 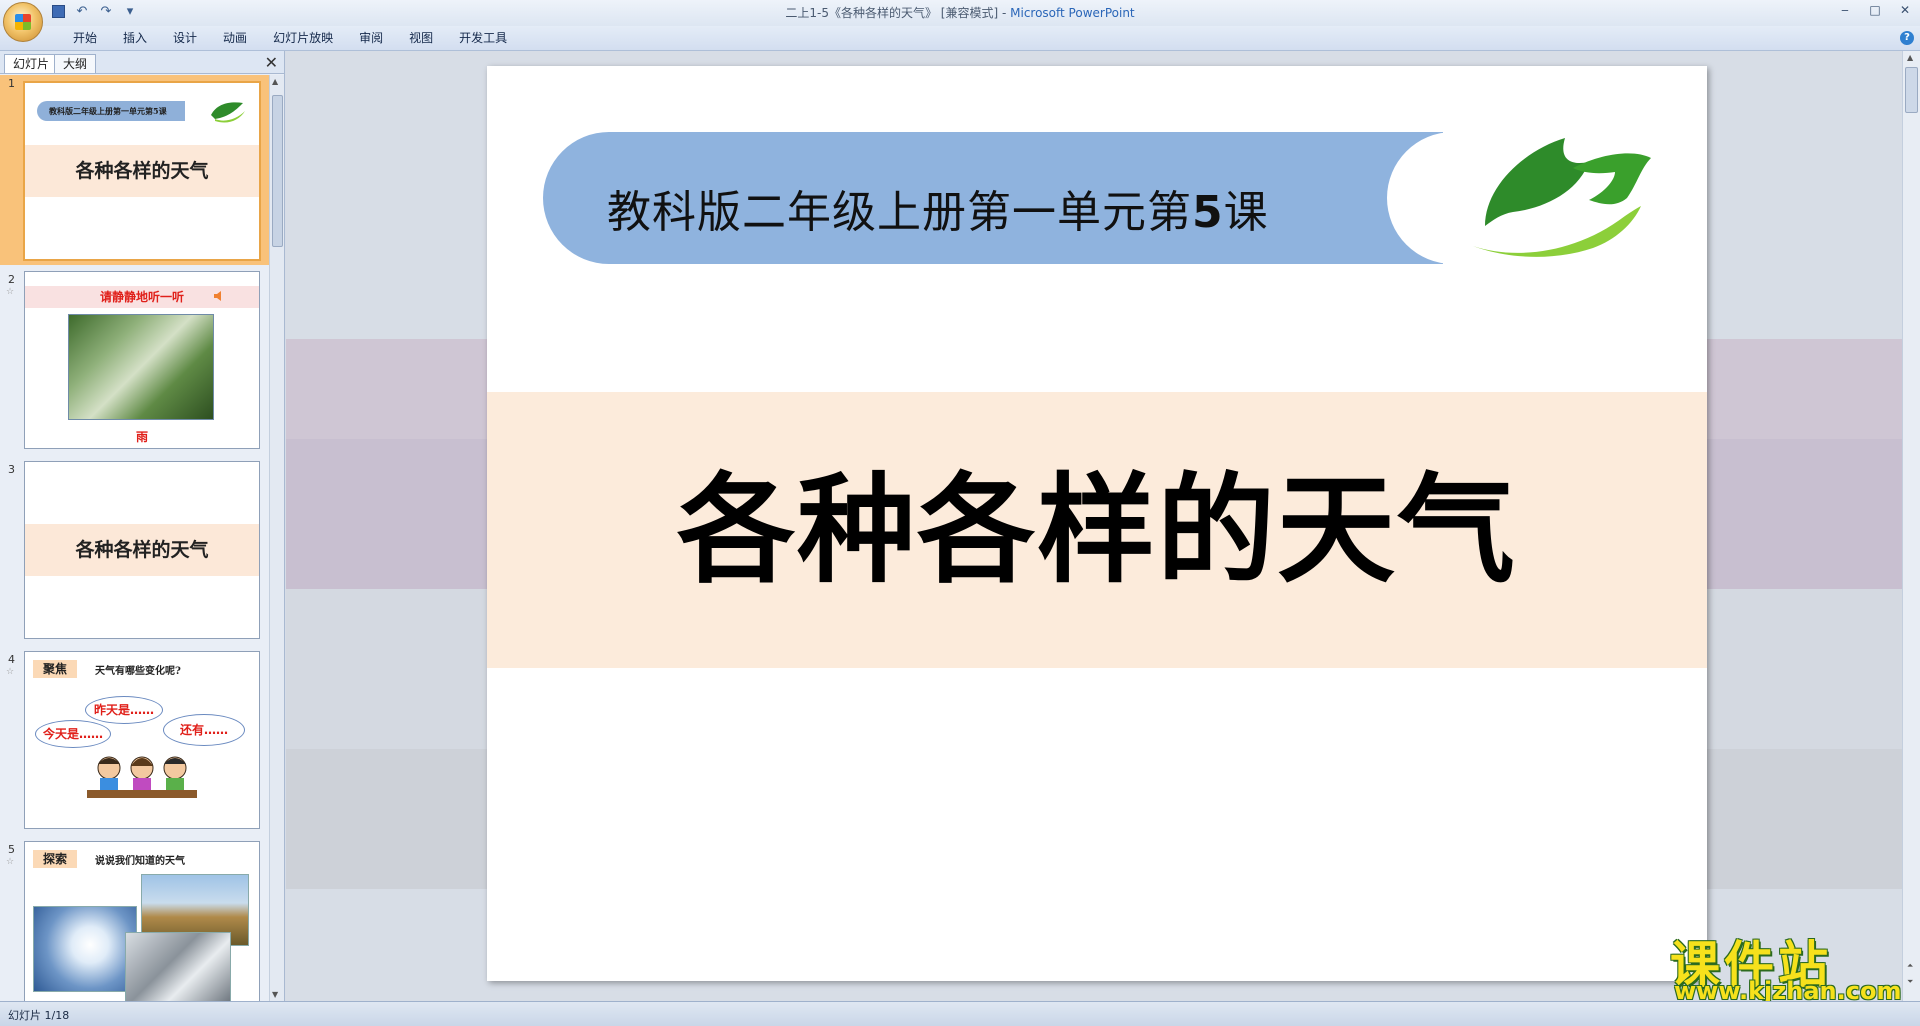 I want to click on ribbon-tabs: 开始 插入 设计 动画 幻灯片放映 审阅 视图 开发工具, so click(x=290, y=38).